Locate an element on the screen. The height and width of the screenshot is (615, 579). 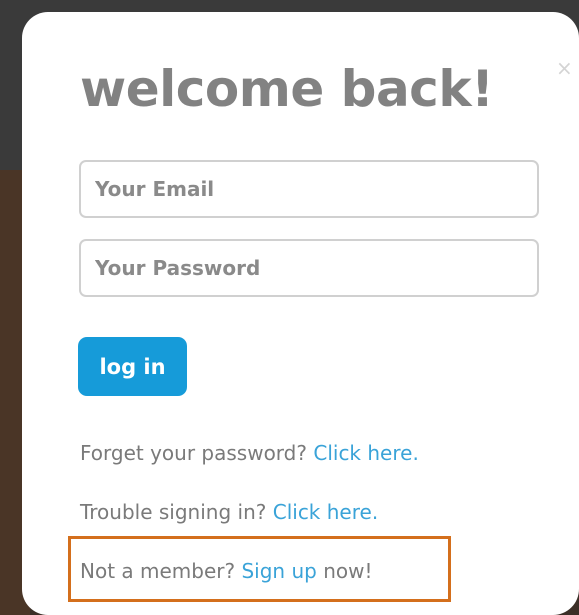
signup-line: Not a member? Sign up now! is located at coordinates (226, 571).